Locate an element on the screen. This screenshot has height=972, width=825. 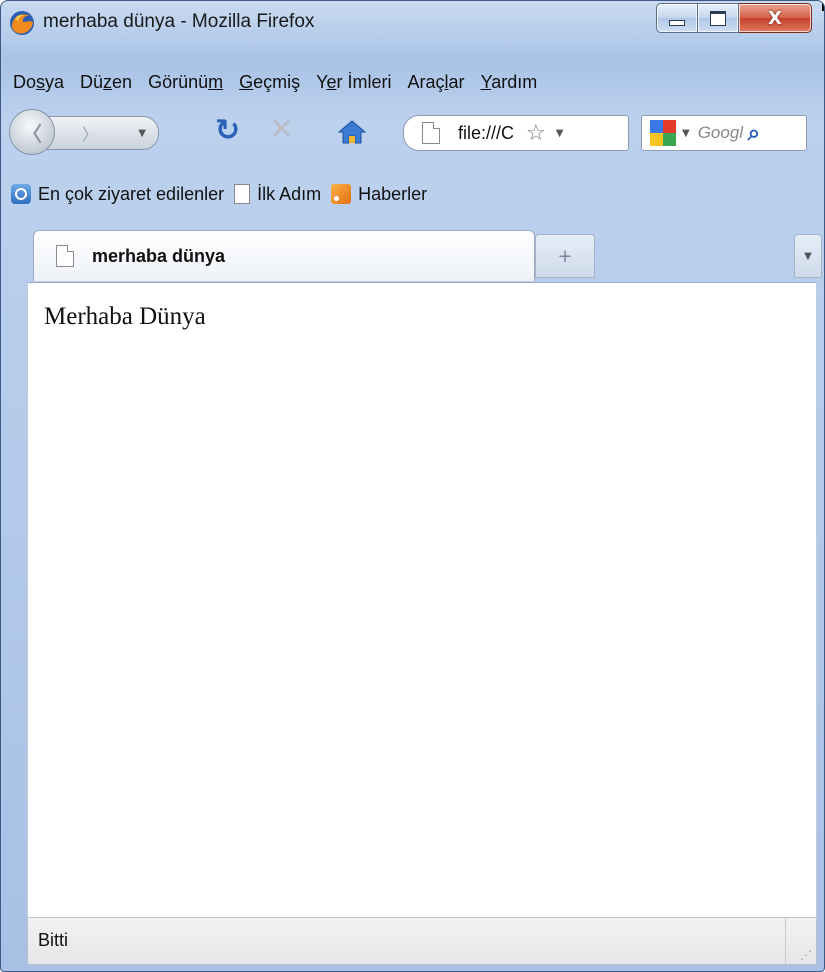
bookmark-search-icon is located at coordinates (21, 194).